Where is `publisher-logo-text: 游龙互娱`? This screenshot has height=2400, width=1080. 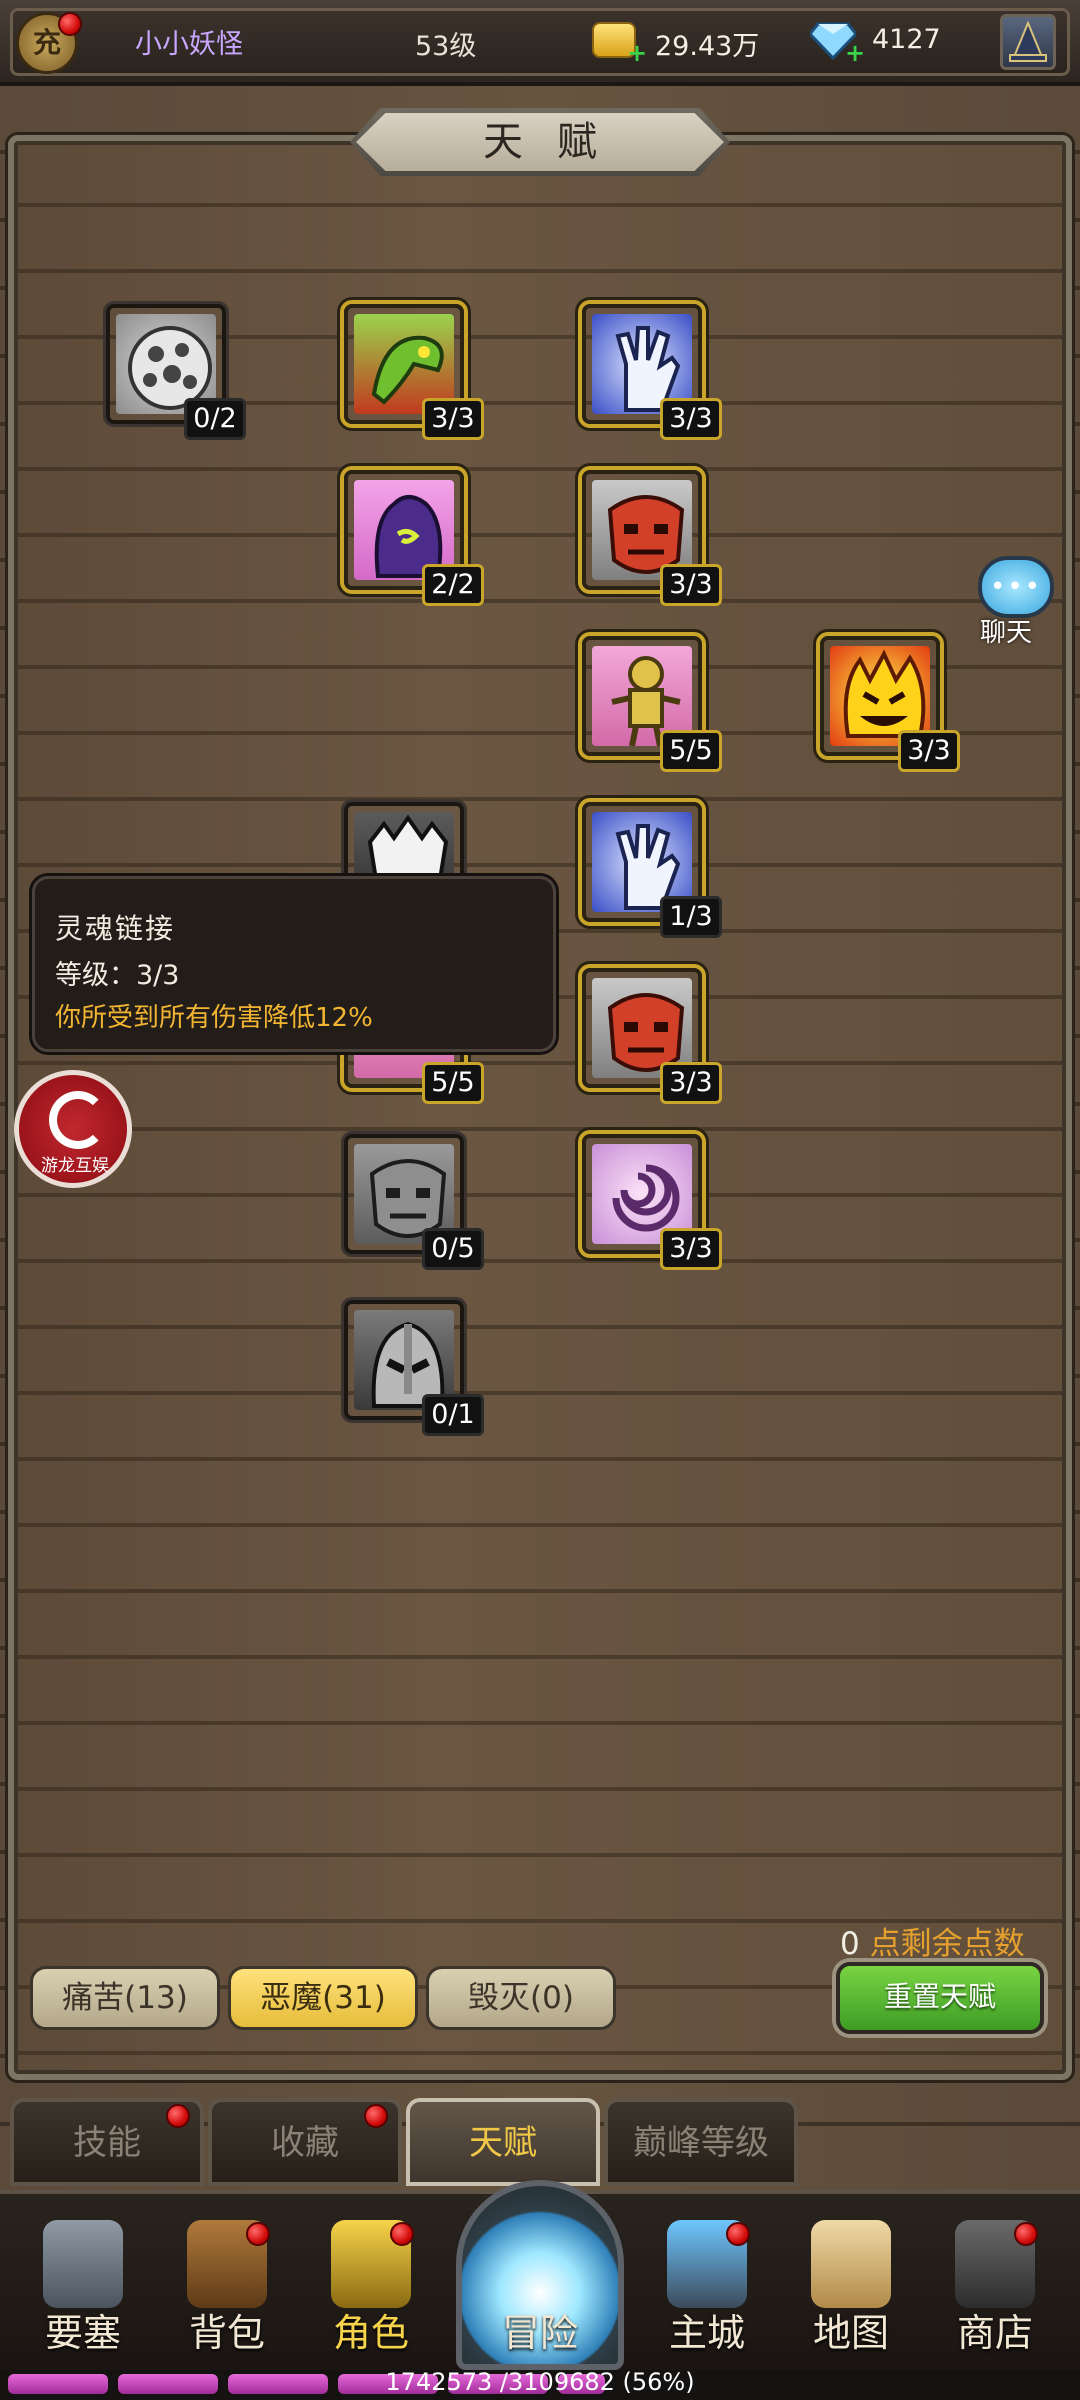 publisher-logo-text: 游龙互娱 is located at coordinates (75, 1166).